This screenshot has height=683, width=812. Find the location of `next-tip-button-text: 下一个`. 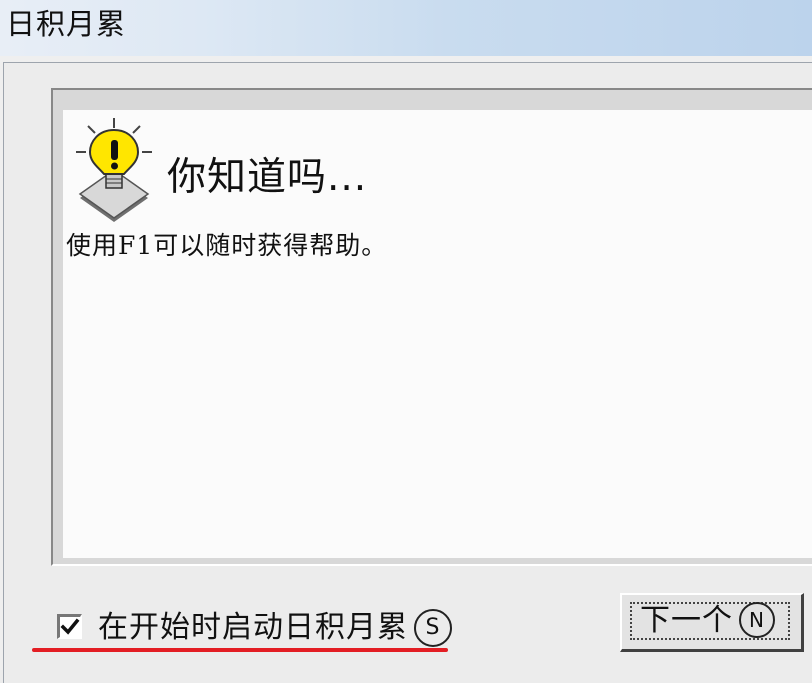

next-tip-button-text: 下一个 is located at coordinates (686, 620).